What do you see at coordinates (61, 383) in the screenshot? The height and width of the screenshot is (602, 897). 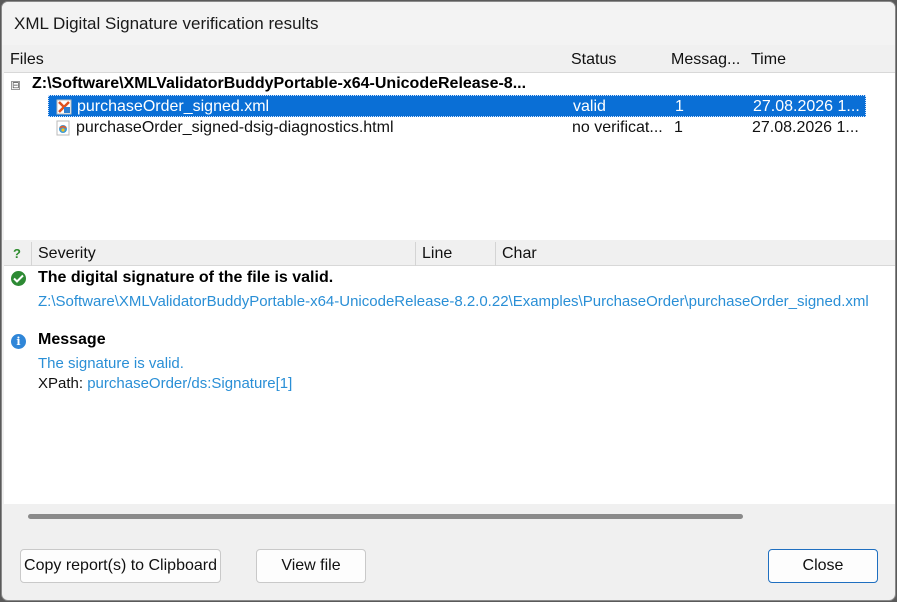 I see `xpath-label: XPath:` at bounding box center [61, 383].